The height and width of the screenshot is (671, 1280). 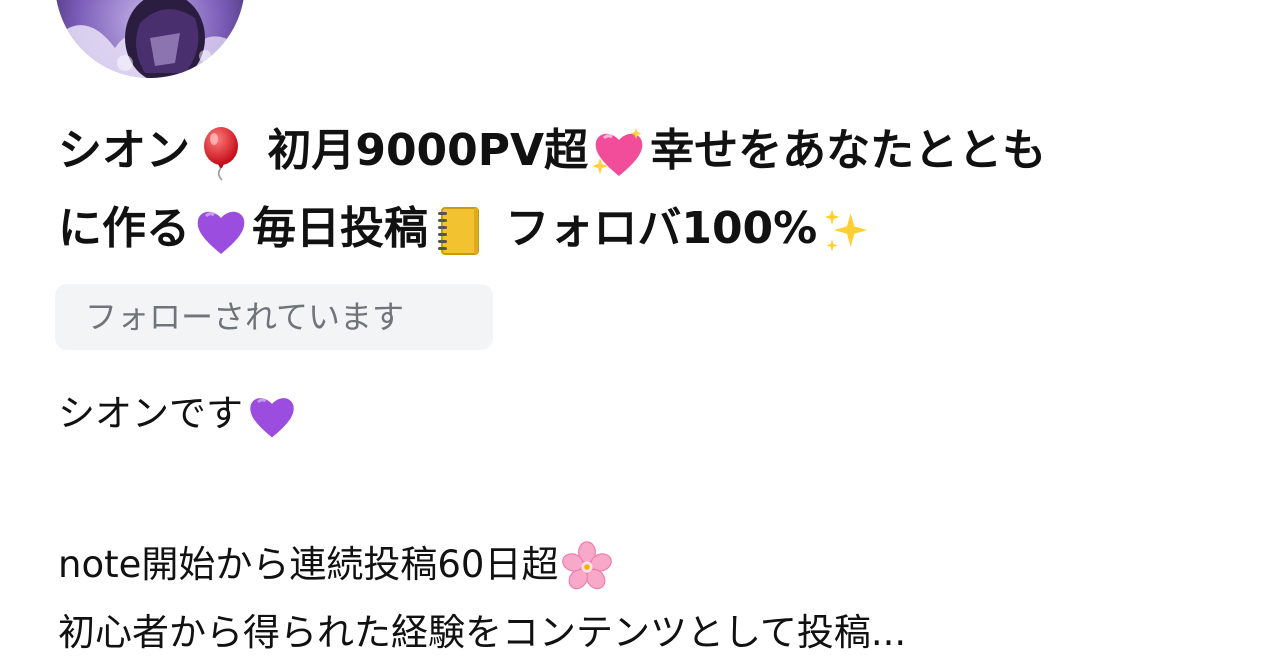 What do you see at coordinates (648, 489) in the screenshot?
I see `bio-gap` at bounding box center [648, 489].